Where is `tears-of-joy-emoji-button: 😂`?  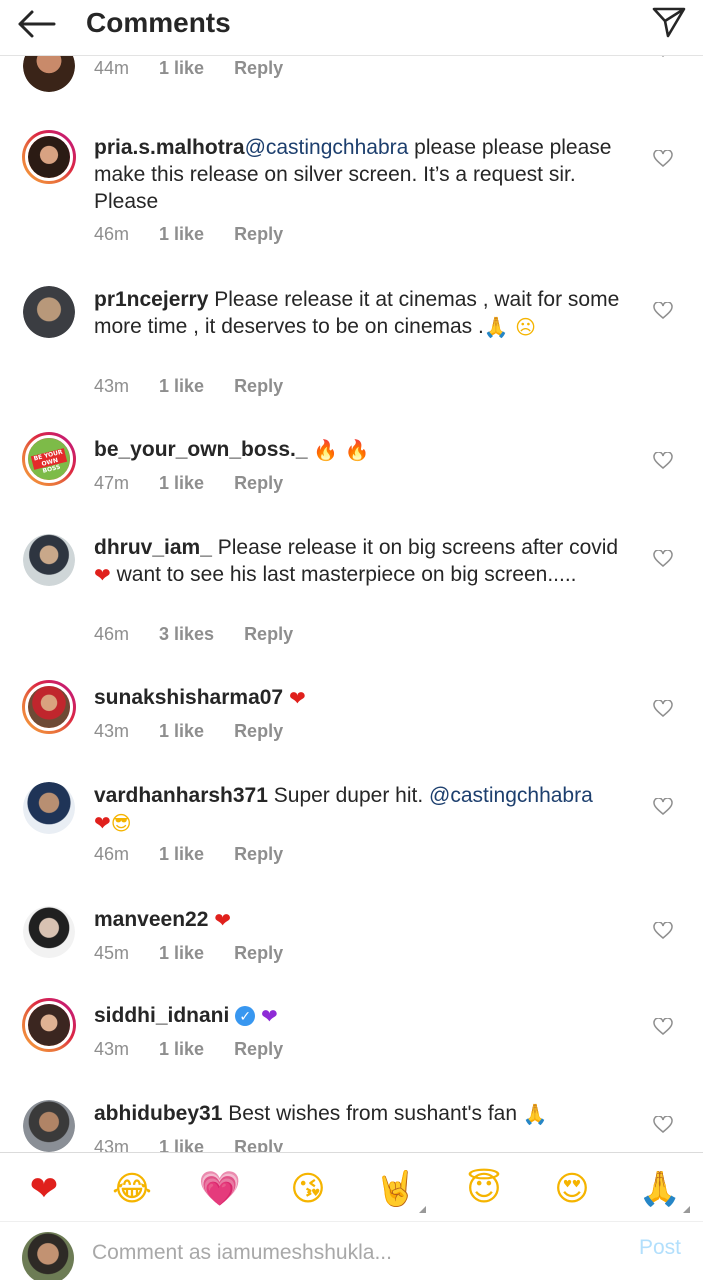 tears-of-joy-emoji-button: 😂 is located at coordinates (132, 1189).